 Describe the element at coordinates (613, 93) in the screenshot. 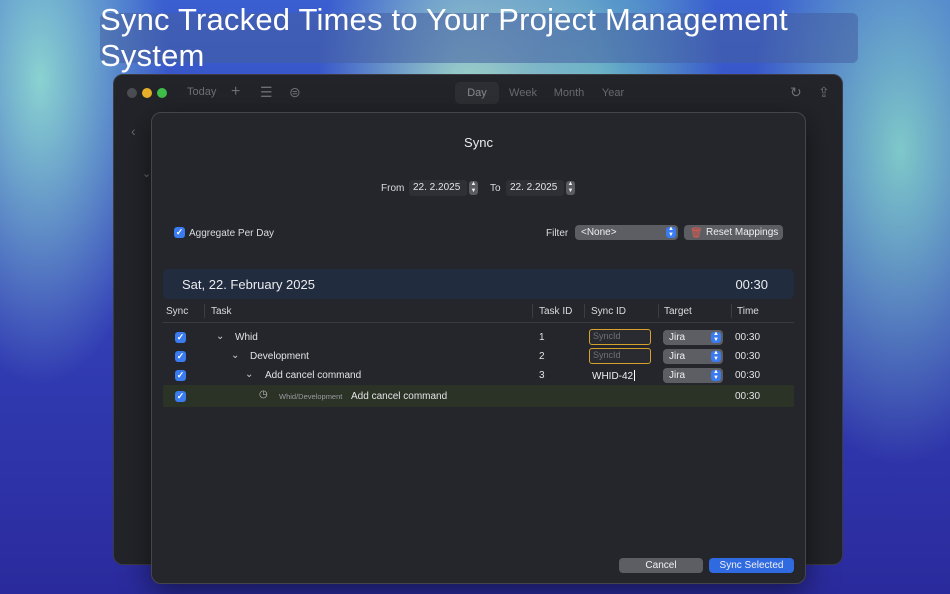

I see `segment-year: Year` at that location.